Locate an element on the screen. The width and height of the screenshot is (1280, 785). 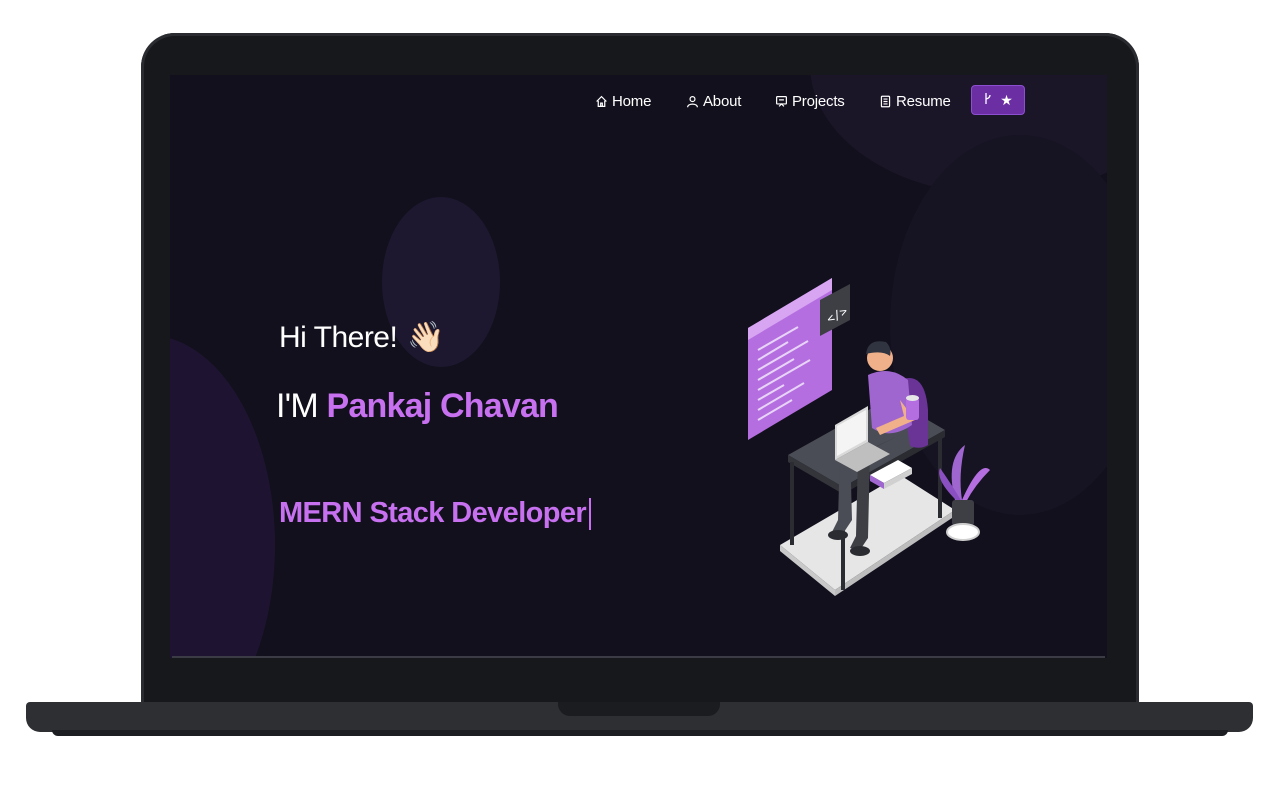
typewriter-role: MERN Stack Developer is located at coordinates (435, 513).